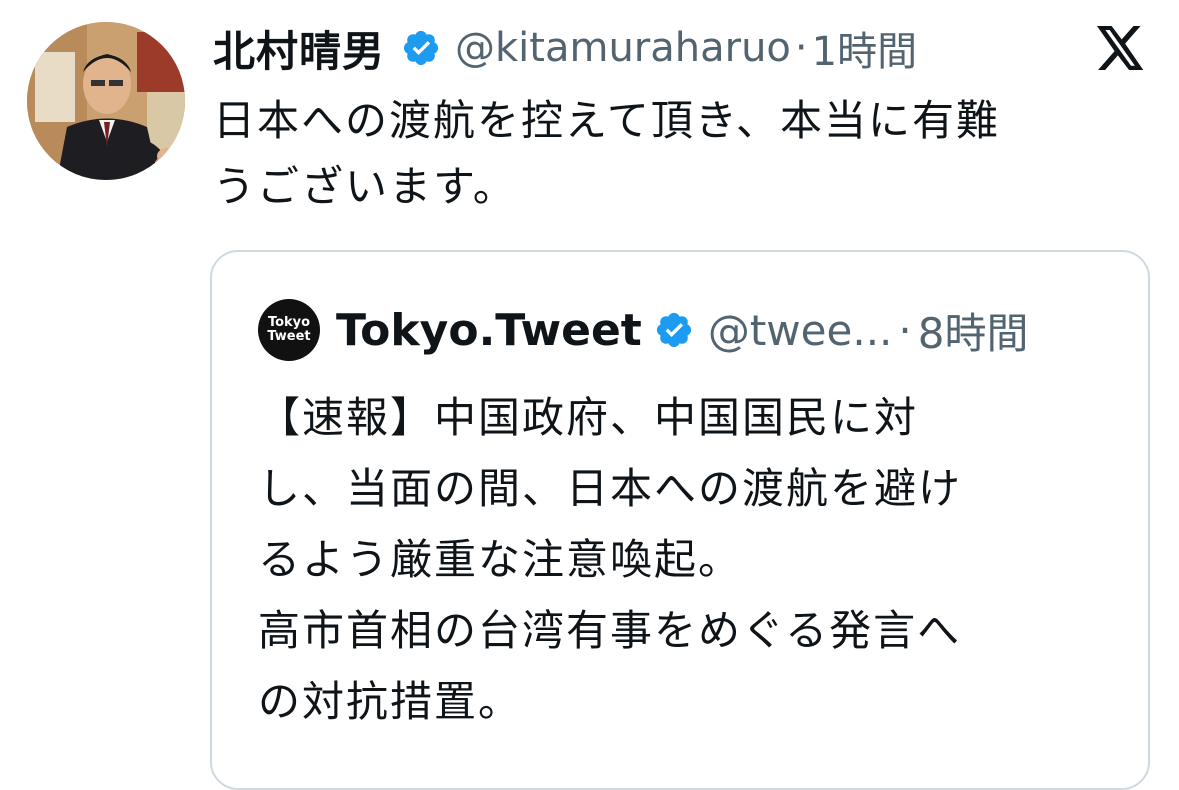 This screenshot has height=790, width=1179. I want to click on author-handle: @kitamuraharuo, so click(623, 48).